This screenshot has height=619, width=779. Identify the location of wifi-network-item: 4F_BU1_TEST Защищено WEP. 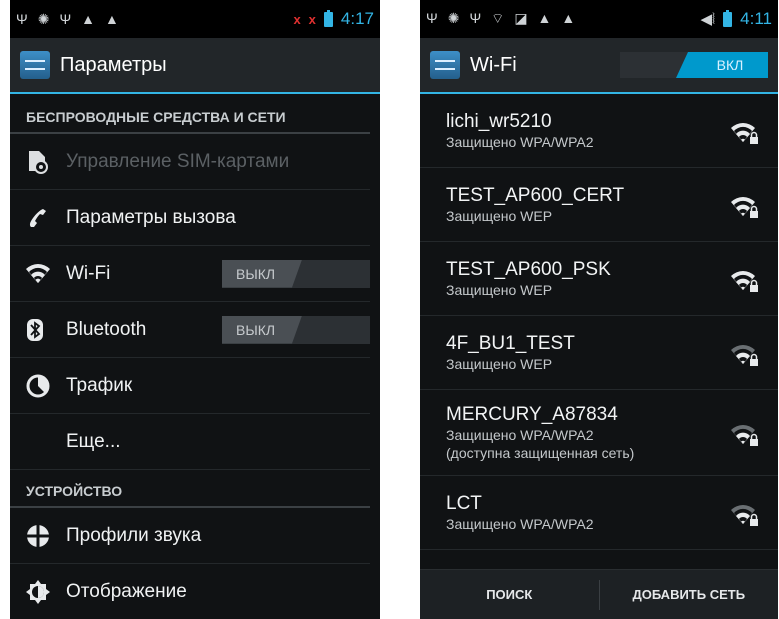
(599, 353).